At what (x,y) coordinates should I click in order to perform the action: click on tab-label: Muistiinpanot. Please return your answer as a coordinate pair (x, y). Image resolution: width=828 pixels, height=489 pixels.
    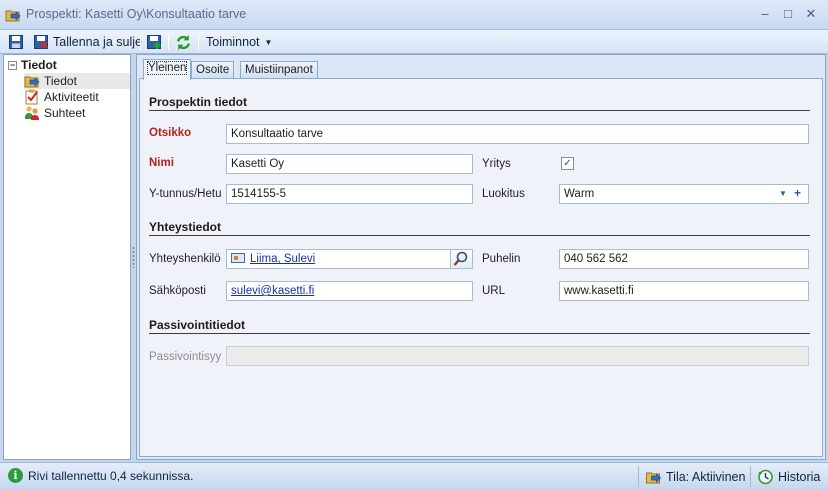
    Looking at the image, I should click on (279, 70).